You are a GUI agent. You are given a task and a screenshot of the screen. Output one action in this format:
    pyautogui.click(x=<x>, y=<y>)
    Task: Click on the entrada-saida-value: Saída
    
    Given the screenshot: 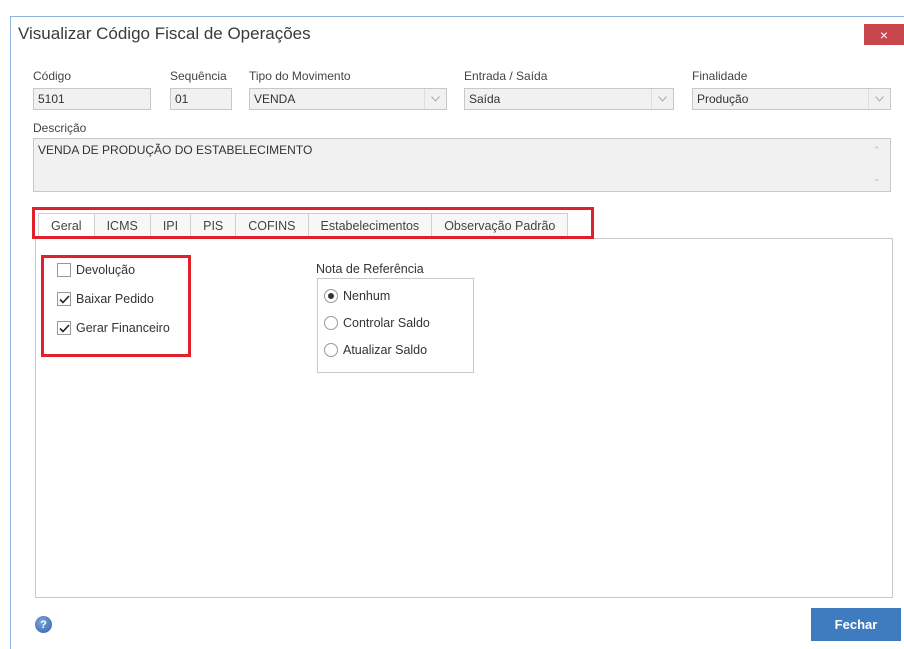 What is the action you would take?
    pyautogui.click(x=485, y=99)
    